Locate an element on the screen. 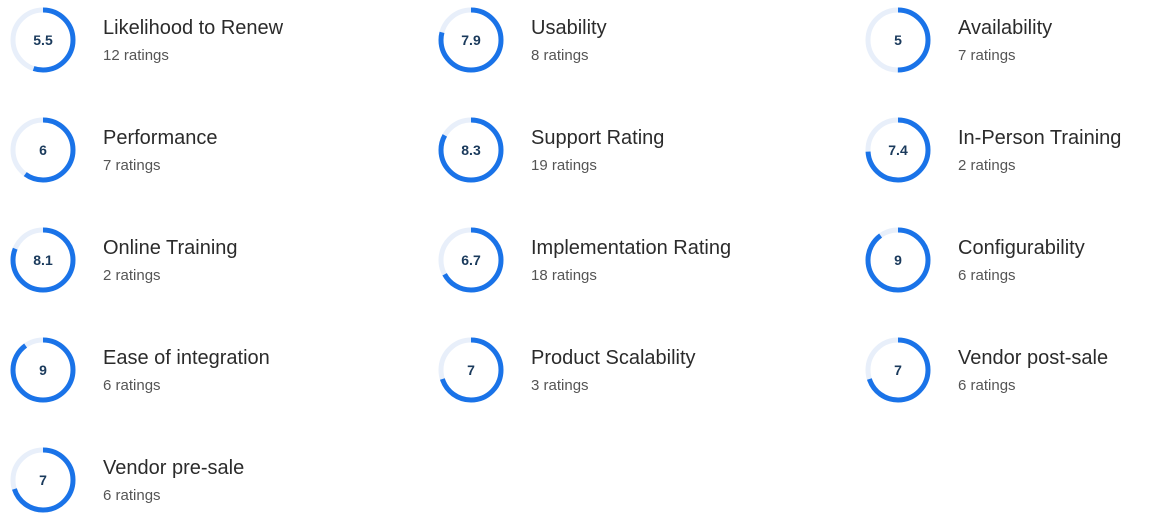  score-value: 7.9 is located at coordinates (471, 40).